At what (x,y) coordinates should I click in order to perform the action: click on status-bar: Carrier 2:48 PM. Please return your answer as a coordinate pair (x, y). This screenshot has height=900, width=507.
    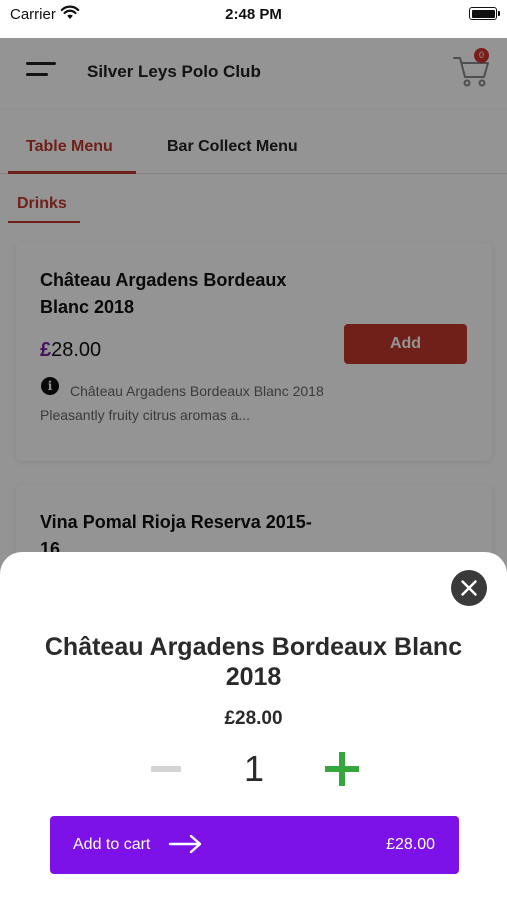
    Looking at the image, I should click on (253, 19).